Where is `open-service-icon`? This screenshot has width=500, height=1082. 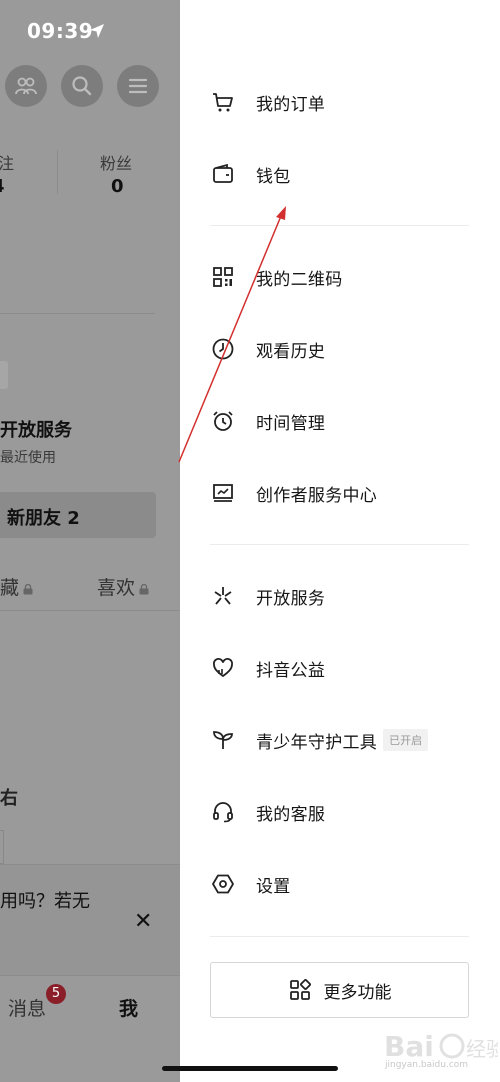
open-service-icon is located at coordinates (223, 596).